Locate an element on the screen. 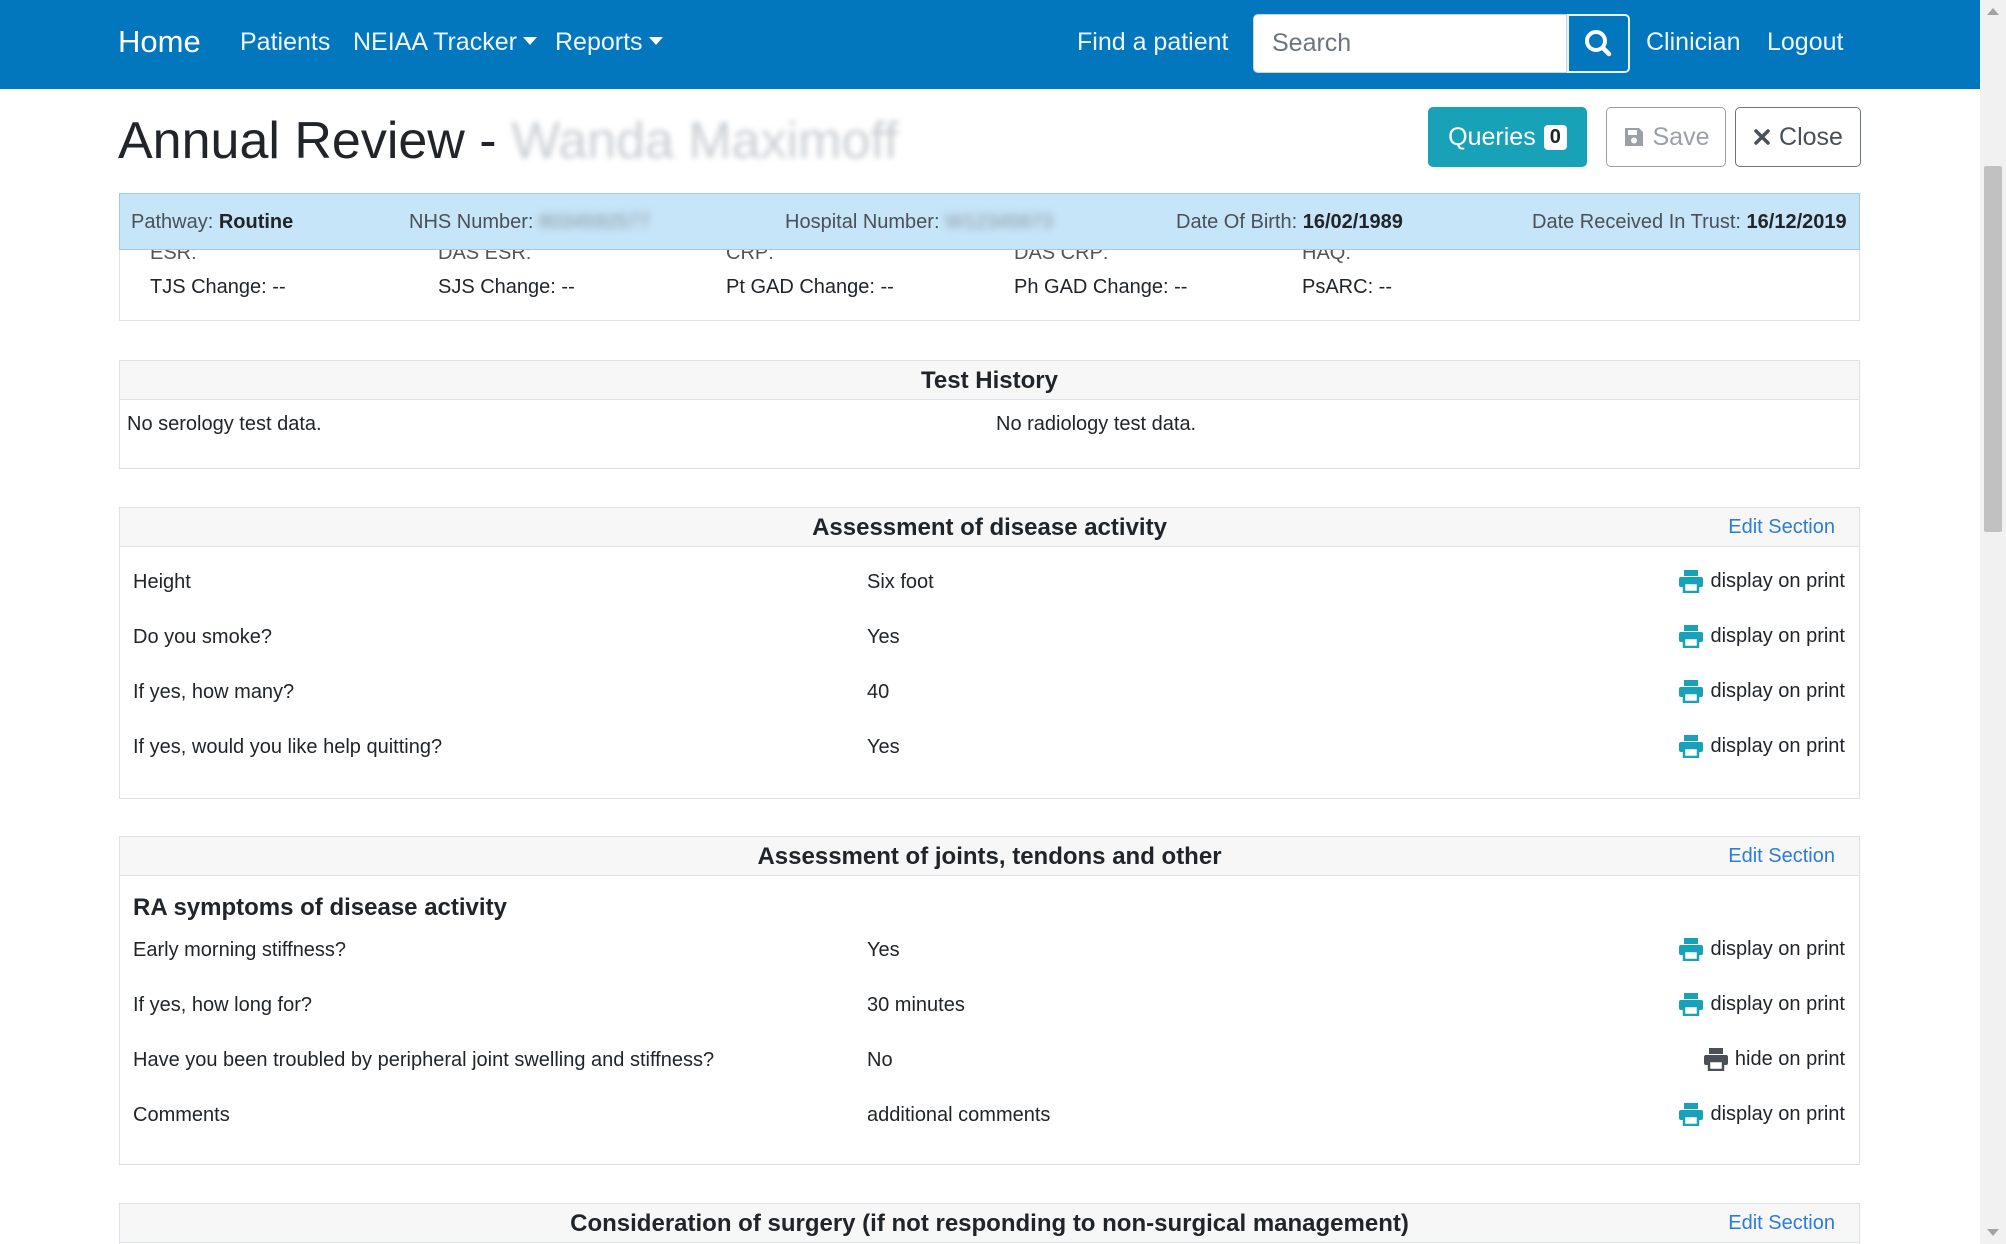 This screenshot has height=1244, width=2006. question-label: If yes, would you like help quitting? is located at coordinates (288, 747).